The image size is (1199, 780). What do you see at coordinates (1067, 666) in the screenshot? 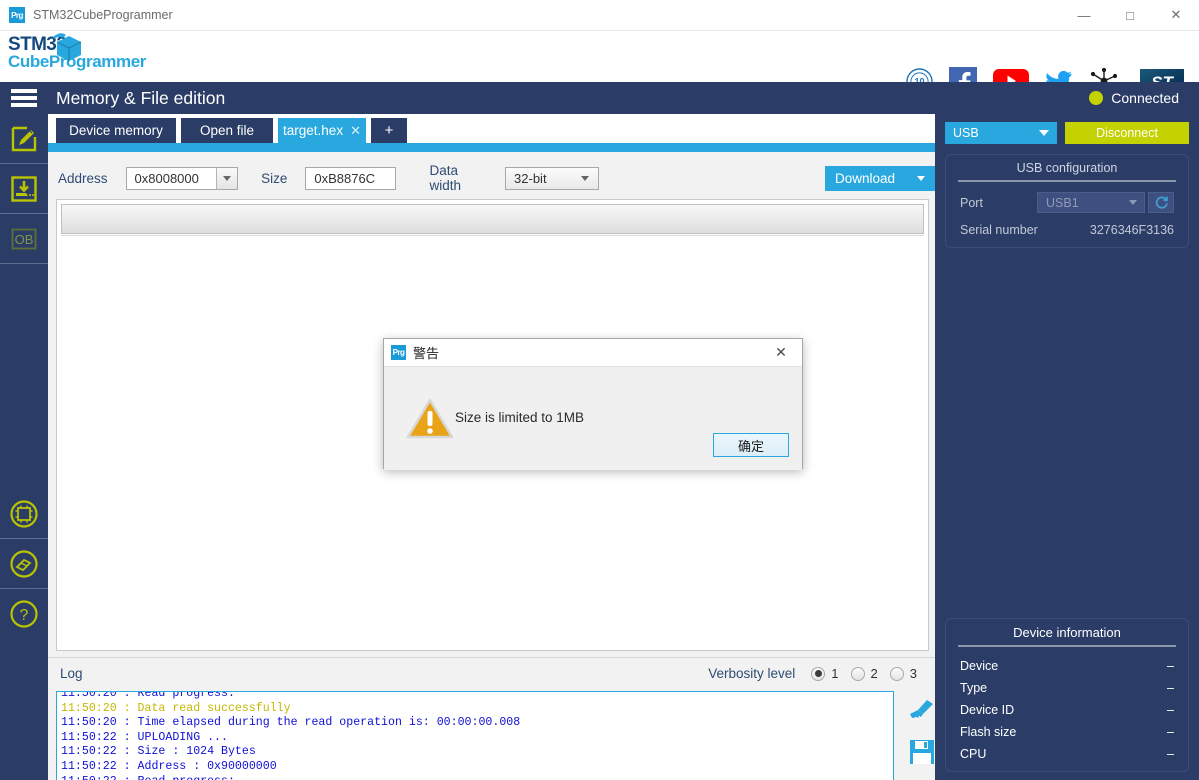
I see `device-info-row: Device –` at bounding box center [1067, 666].